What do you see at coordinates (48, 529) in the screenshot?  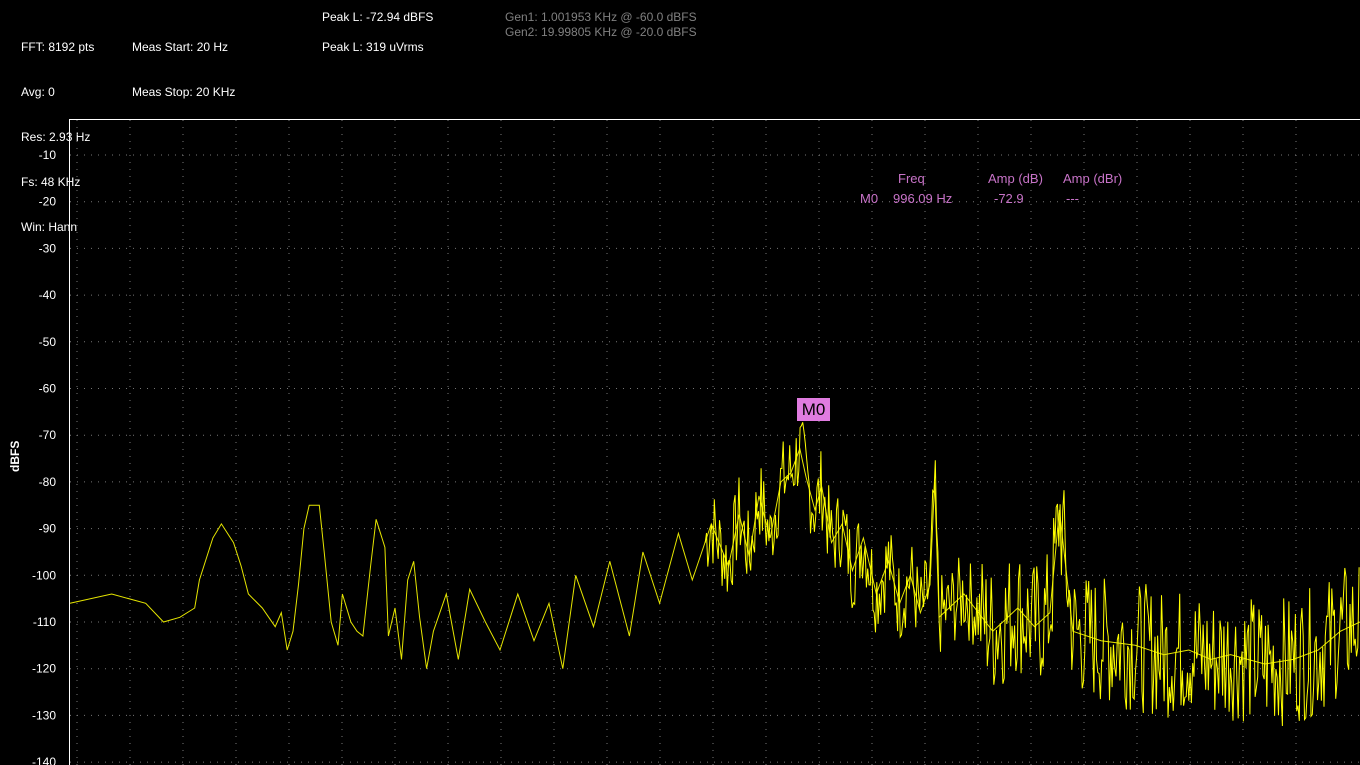 I see `y-tick-label: -90` at bounding box center [48, 529].